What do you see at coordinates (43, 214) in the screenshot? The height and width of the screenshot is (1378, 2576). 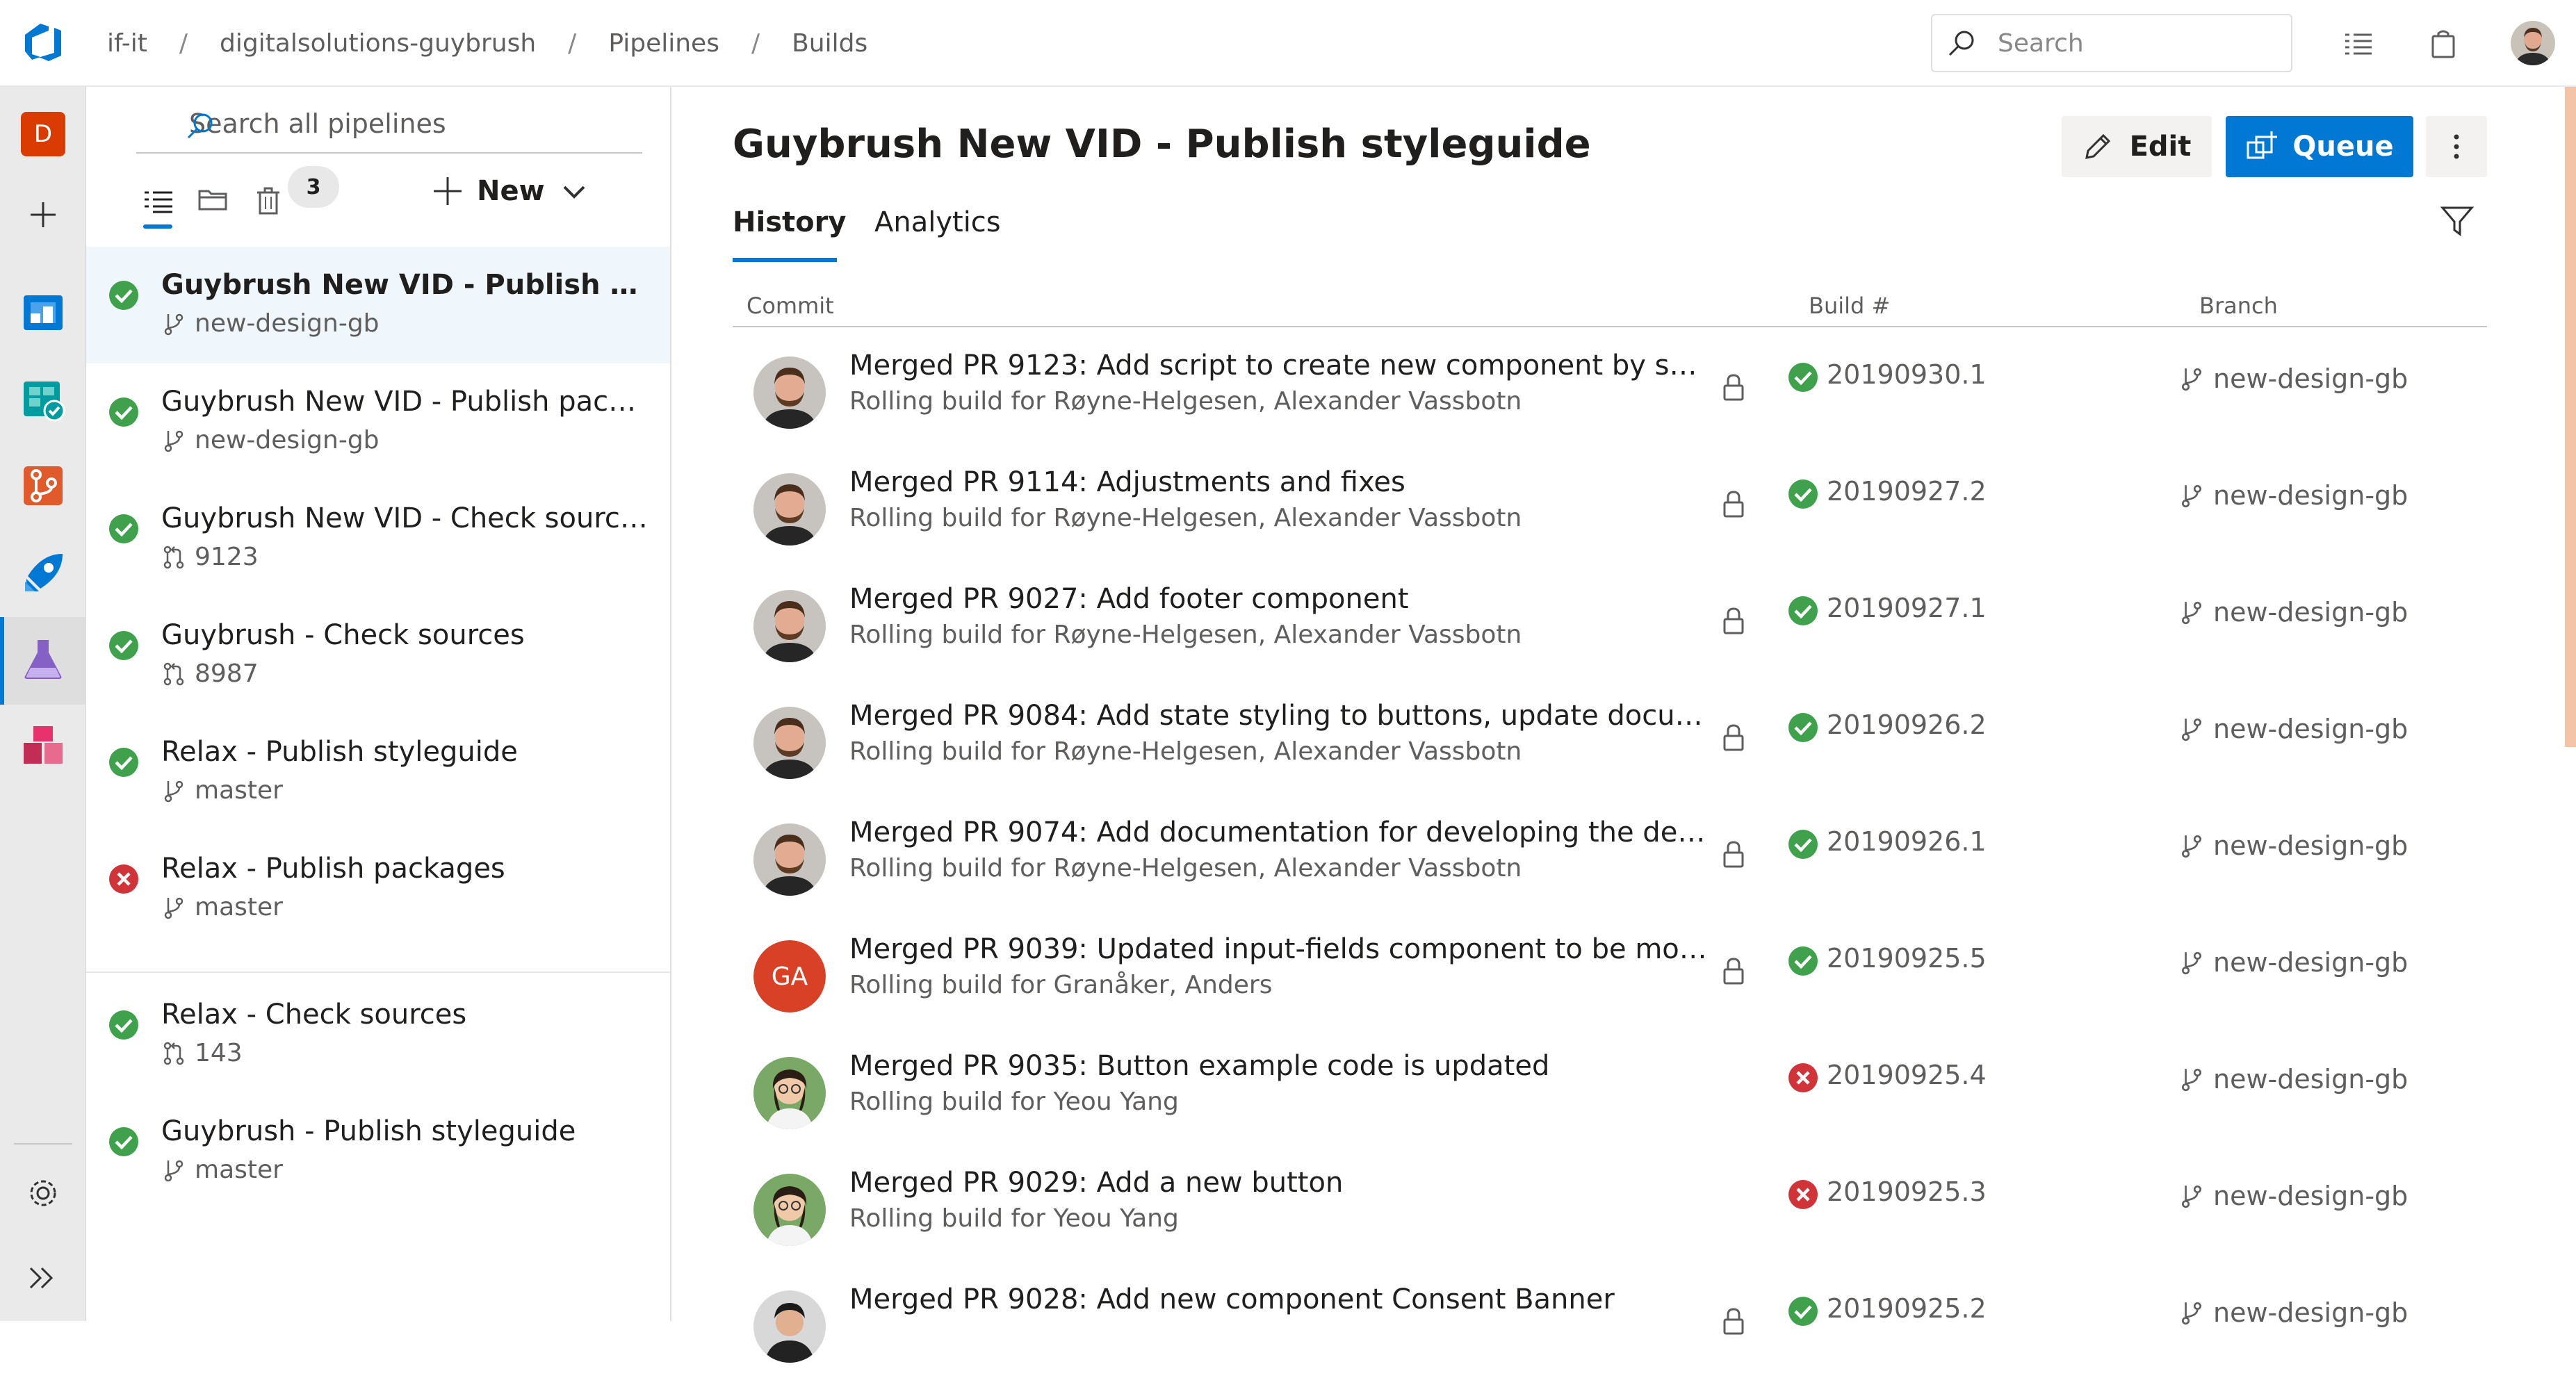 I see `add-icon` at bounding box center [43, 214].